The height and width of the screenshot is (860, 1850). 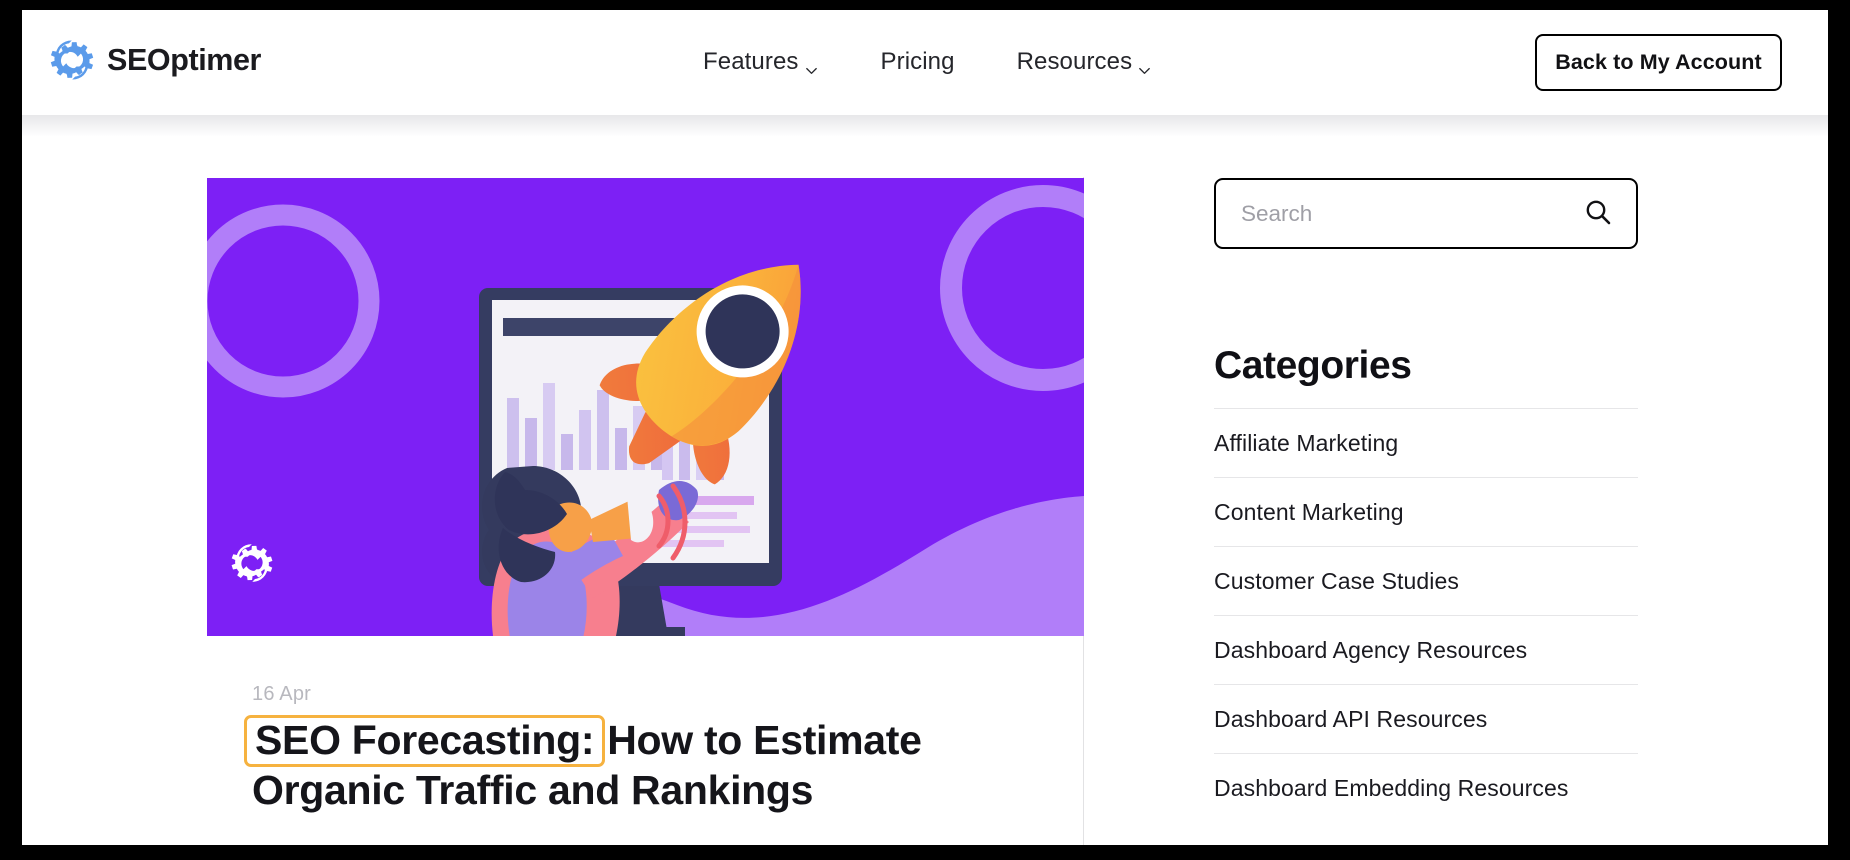 I want to click on main-navigation: Features Pricing Resources, so click(x=927, y=62).